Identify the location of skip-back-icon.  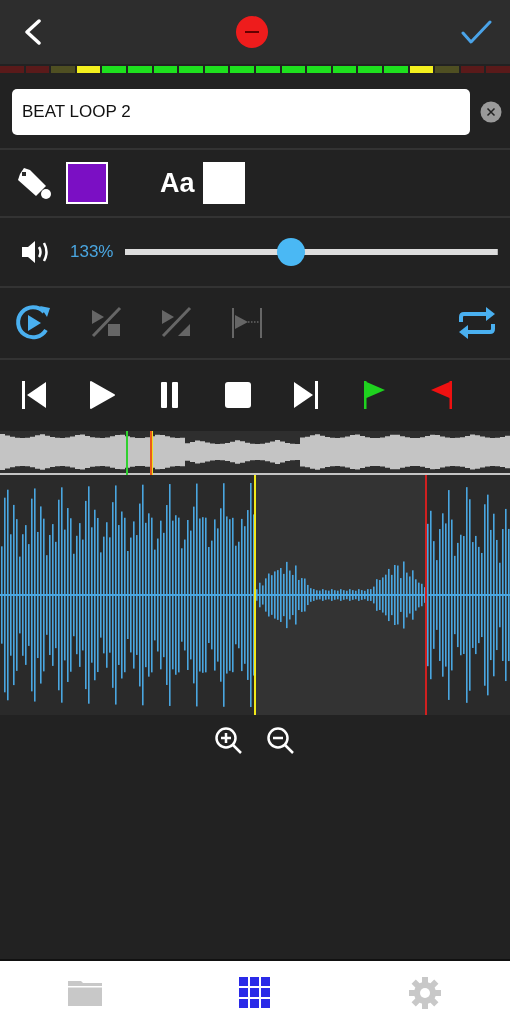
(34, 395).